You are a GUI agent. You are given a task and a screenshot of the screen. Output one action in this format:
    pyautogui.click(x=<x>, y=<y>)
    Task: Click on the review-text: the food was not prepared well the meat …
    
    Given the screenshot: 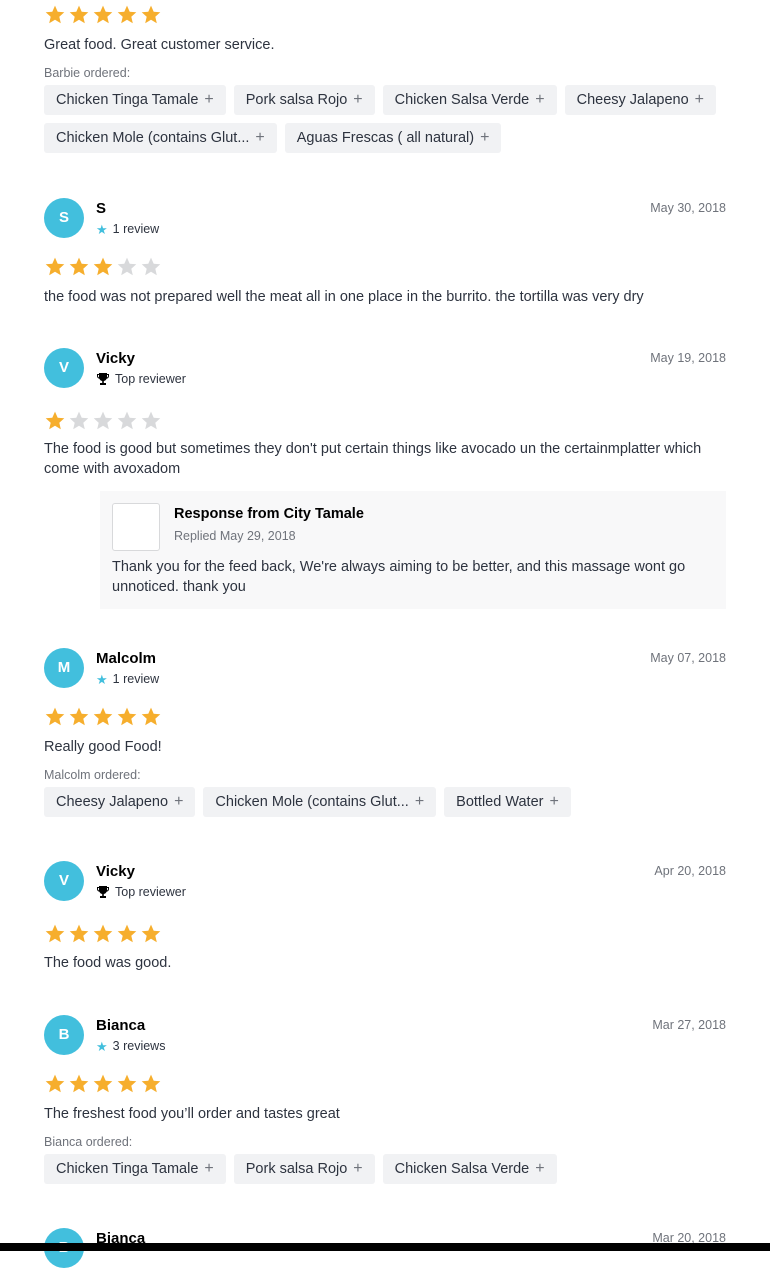 What is the action you would take?
    pyautogui.click(x=344, y=297)
    